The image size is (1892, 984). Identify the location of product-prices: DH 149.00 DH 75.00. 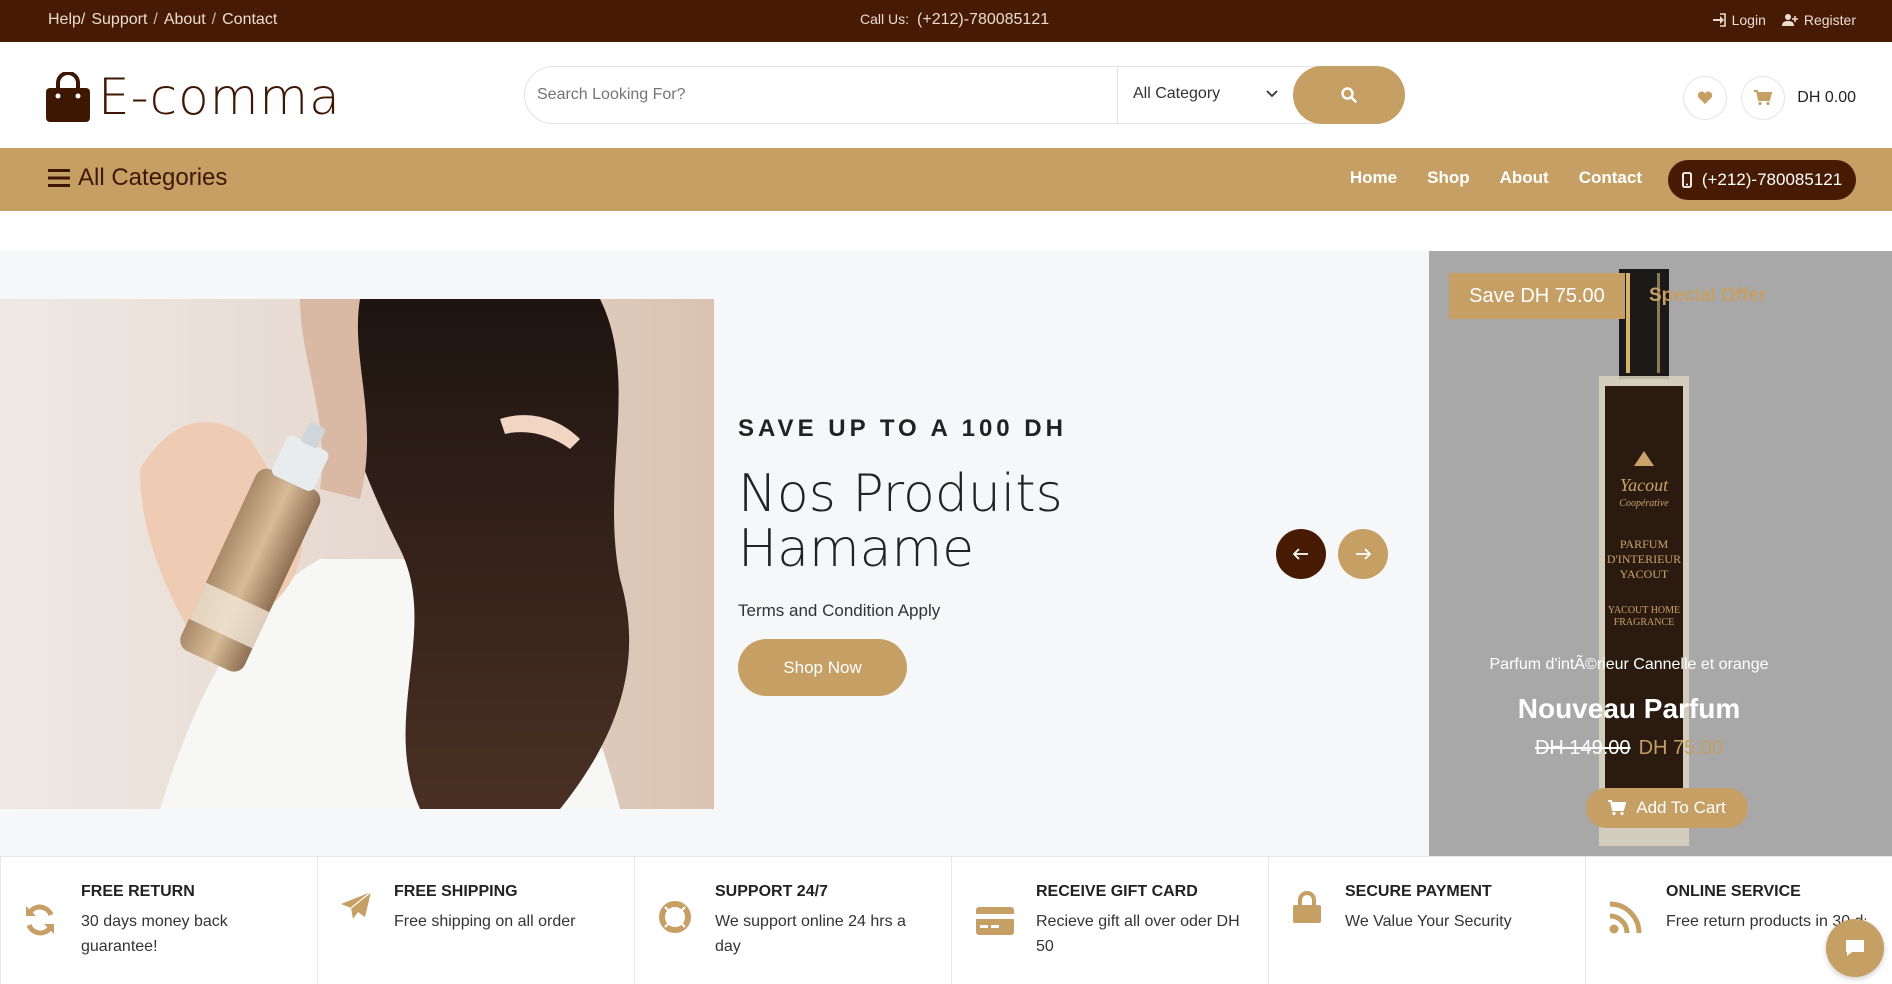
(1629, 748).